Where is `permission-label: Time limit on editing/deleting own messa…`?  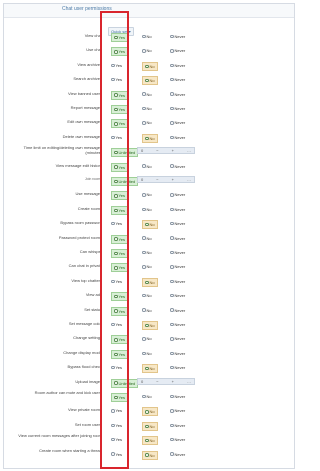
permission-label: Time limit on editing/deleting own messa… is located at coordinates (62, 150).